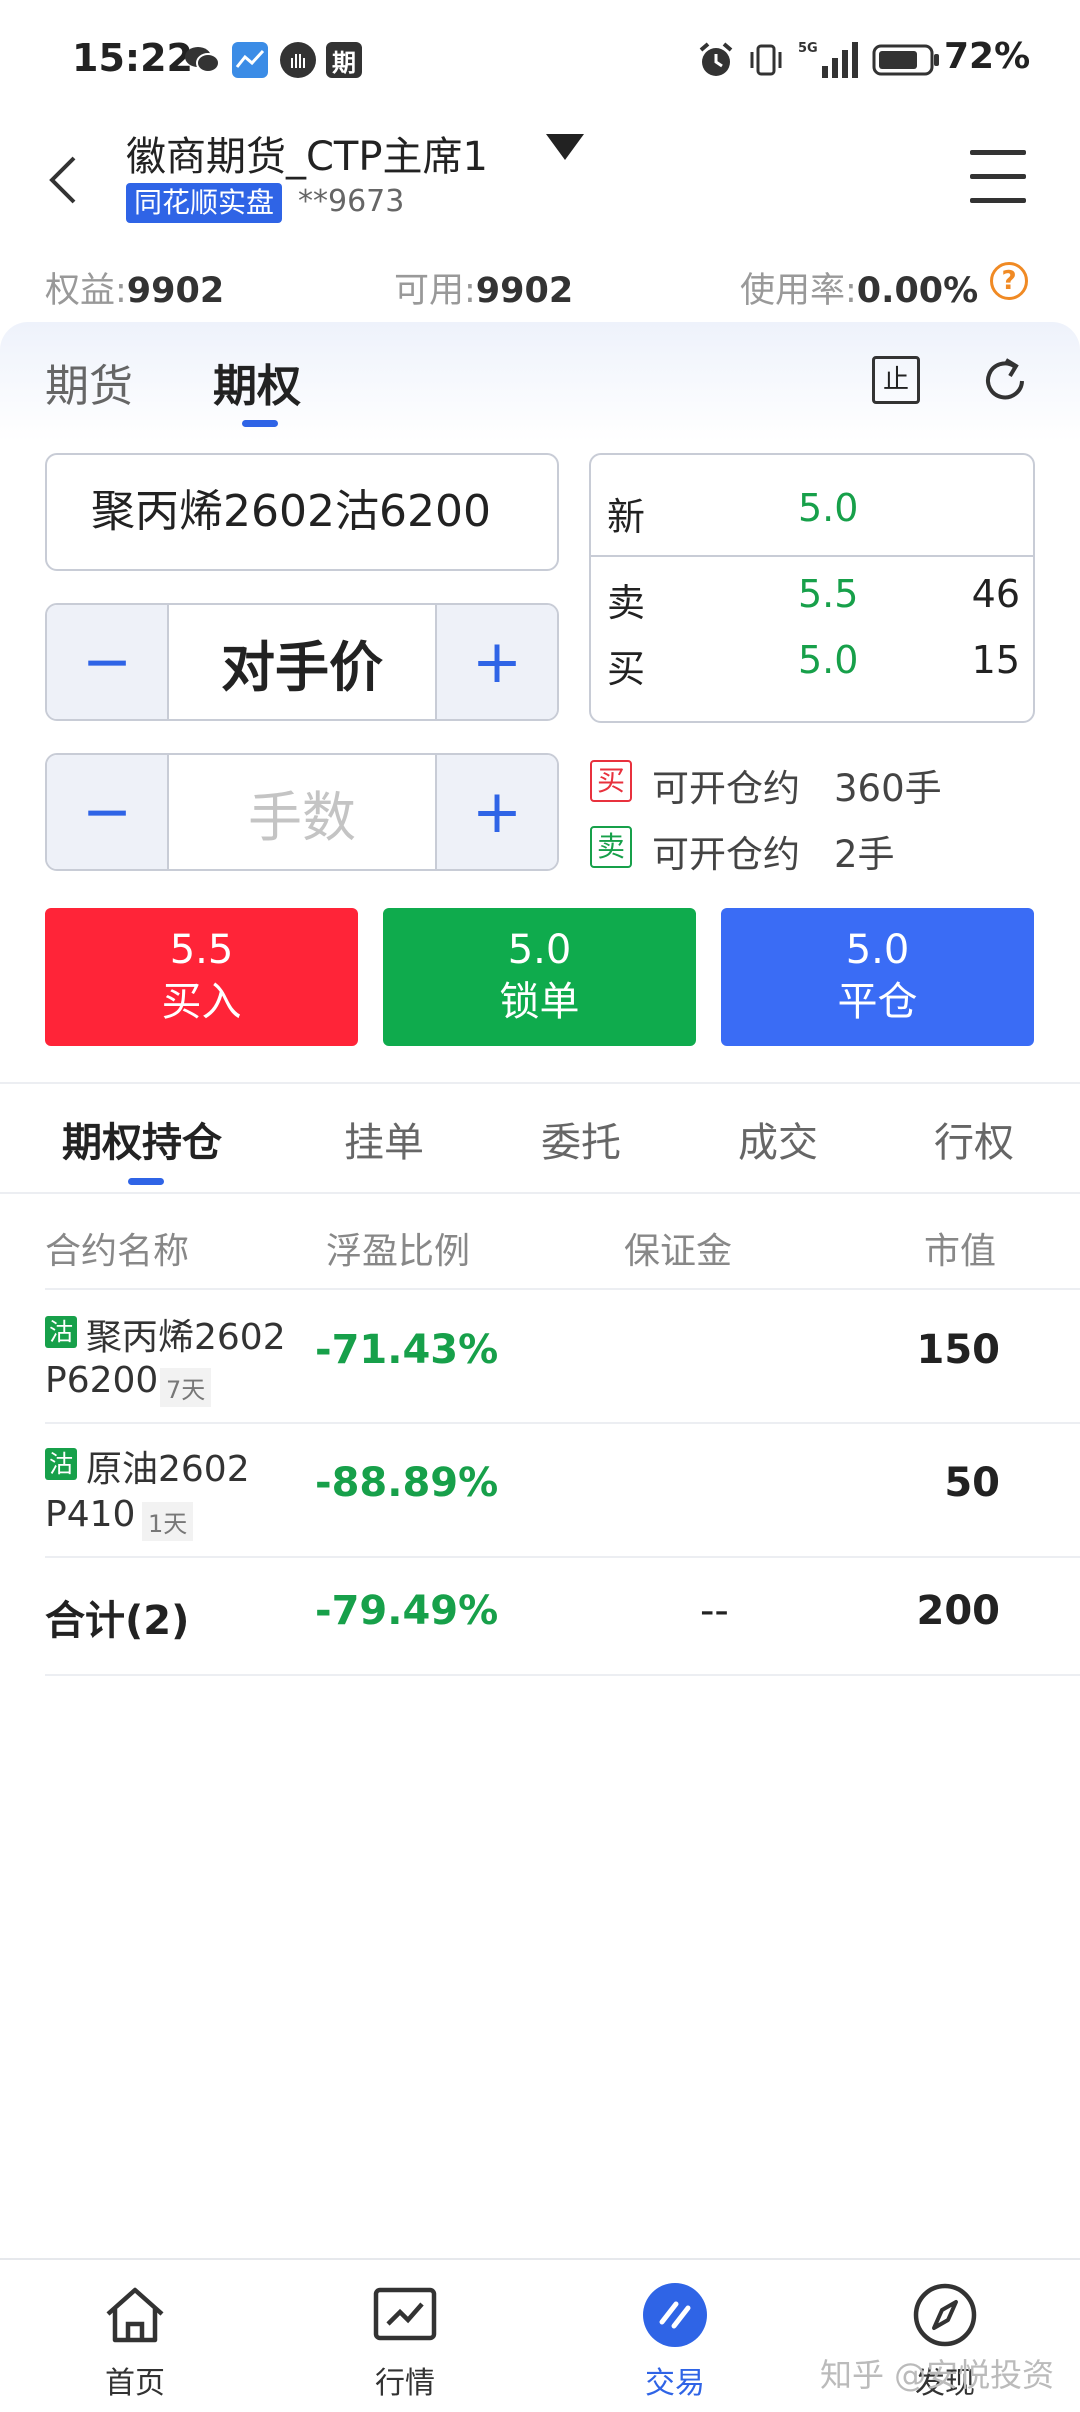  What do you see at coordinates (995, 660) in the screenshot?
I see `bid-volume: 15` at bounding box center [995, 660].